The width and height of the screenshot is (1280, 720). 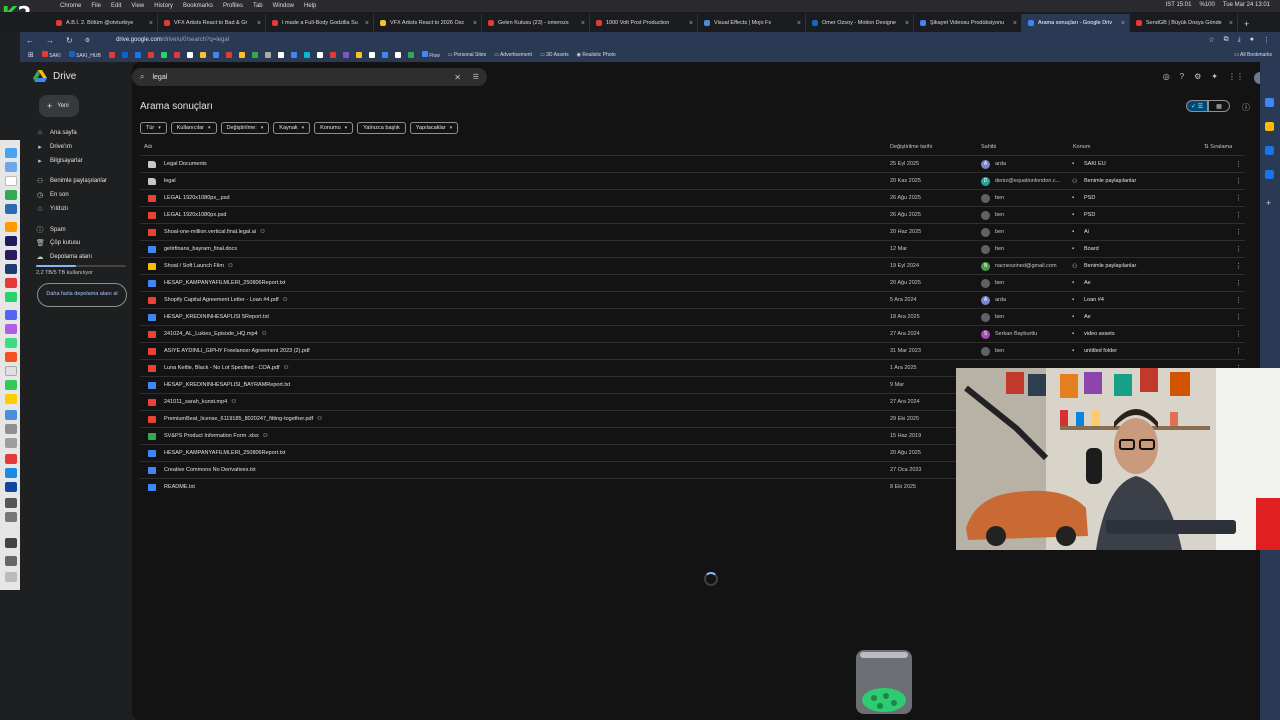 What do you see at coordinates (1076, 23) in the screenshot?
I see `browser-tab: Arama sonuçları - Google Driv ×` at bounding box center [1076, 23].